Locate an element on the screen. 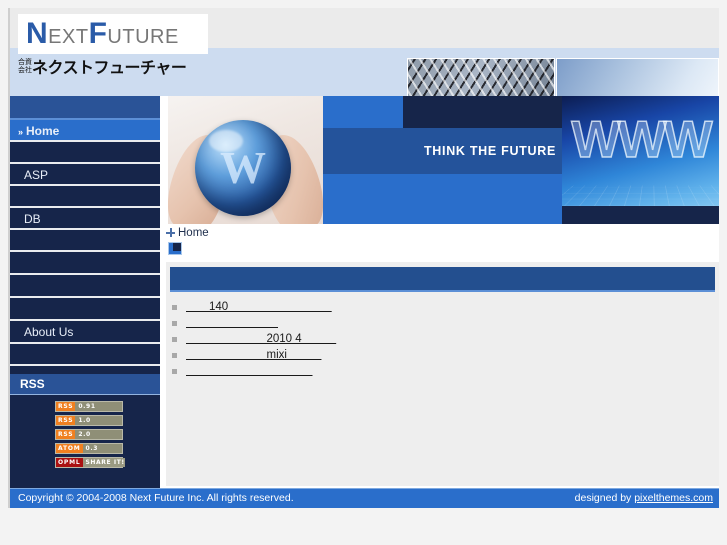 The image size is (727, 545). sidebar-item-label: Home is located at coordinates (43, 131).